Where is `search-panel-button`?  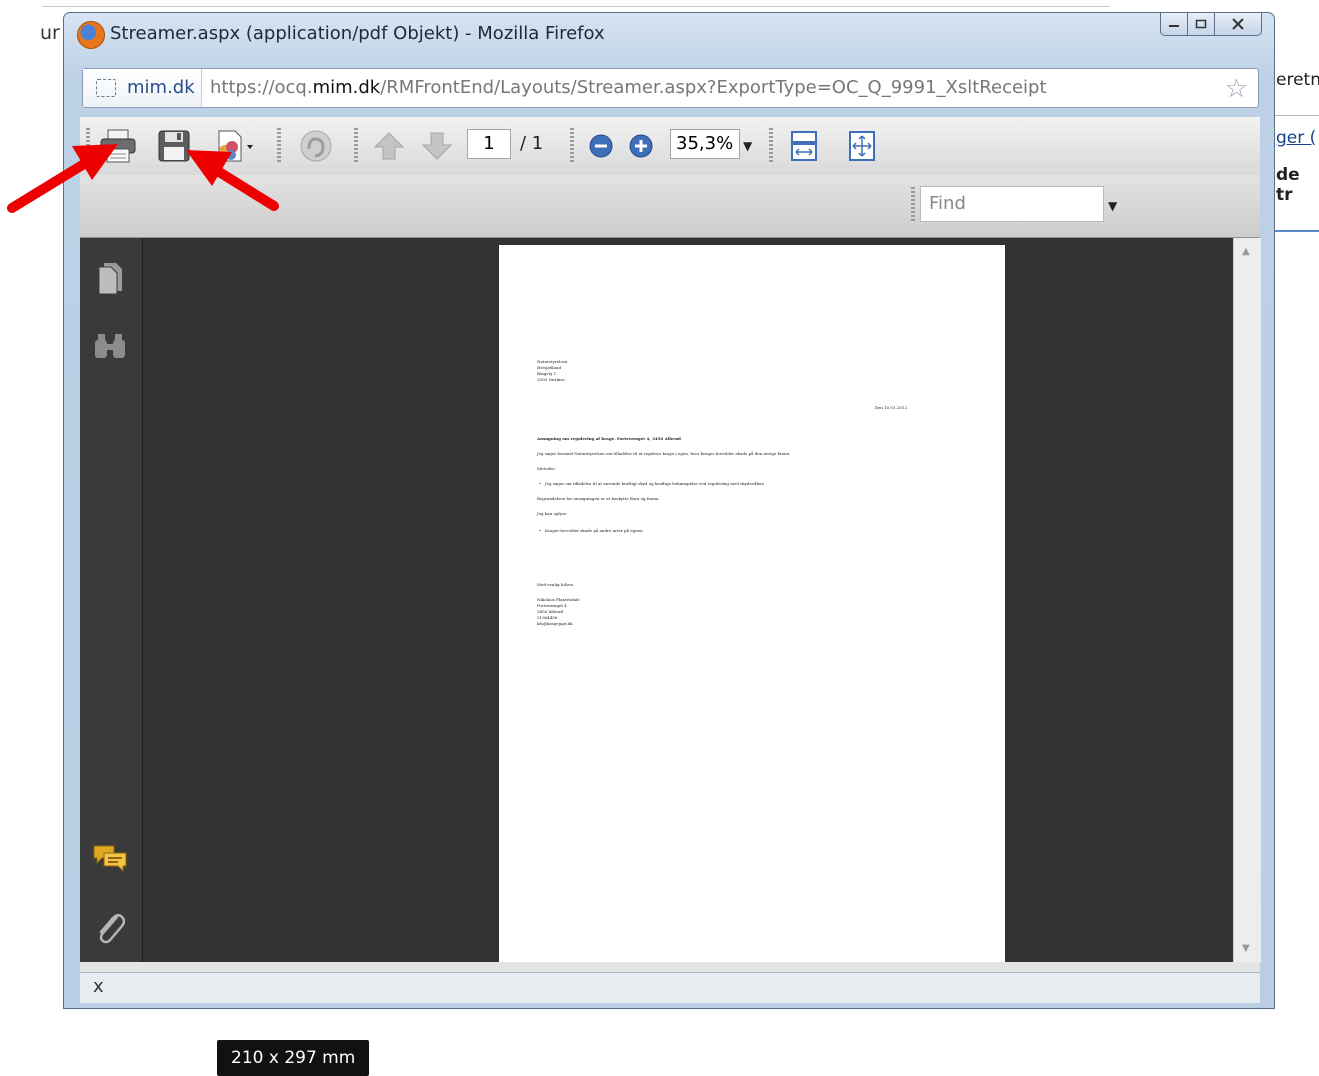
search-panel-button is located at coordinates (110, 346).